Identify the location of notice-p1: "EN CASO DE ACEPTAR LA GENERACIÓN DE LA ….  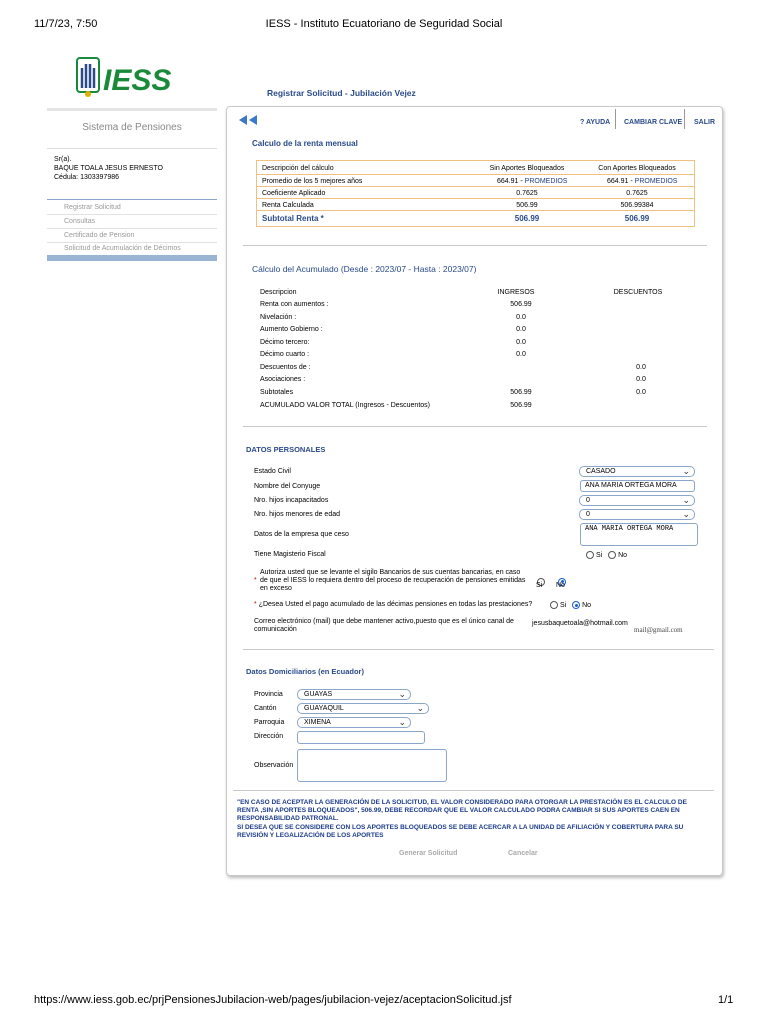
(462, 810).